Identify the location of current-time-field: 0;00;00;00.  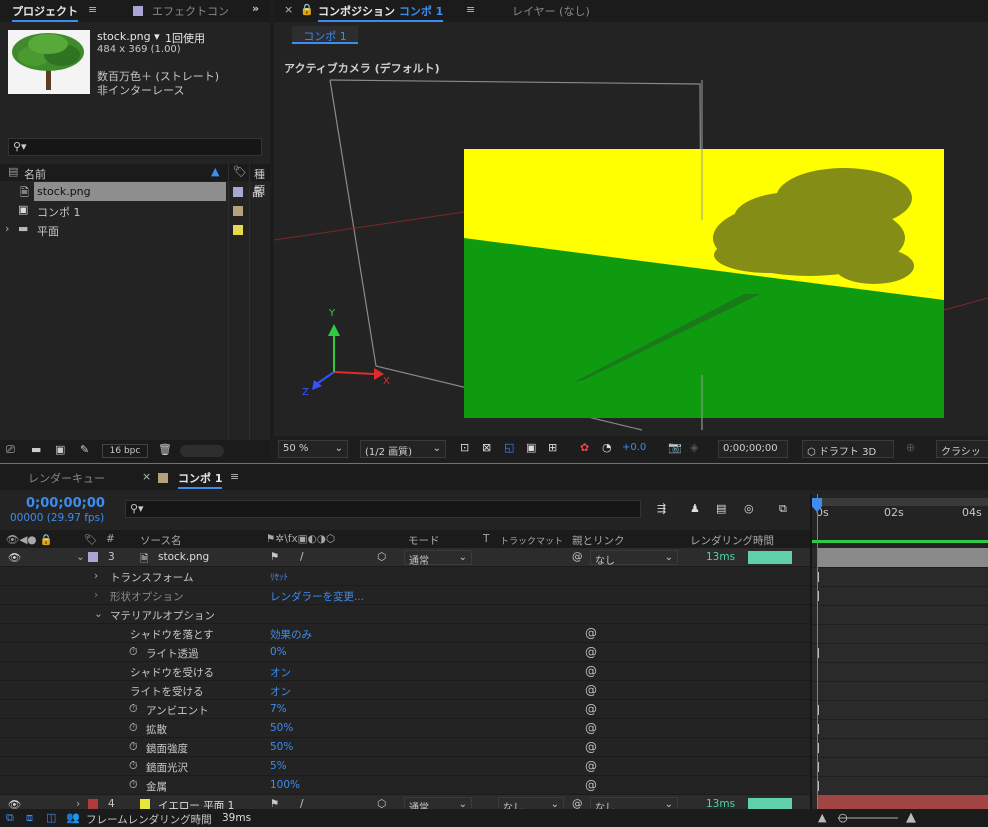
(753, 449).